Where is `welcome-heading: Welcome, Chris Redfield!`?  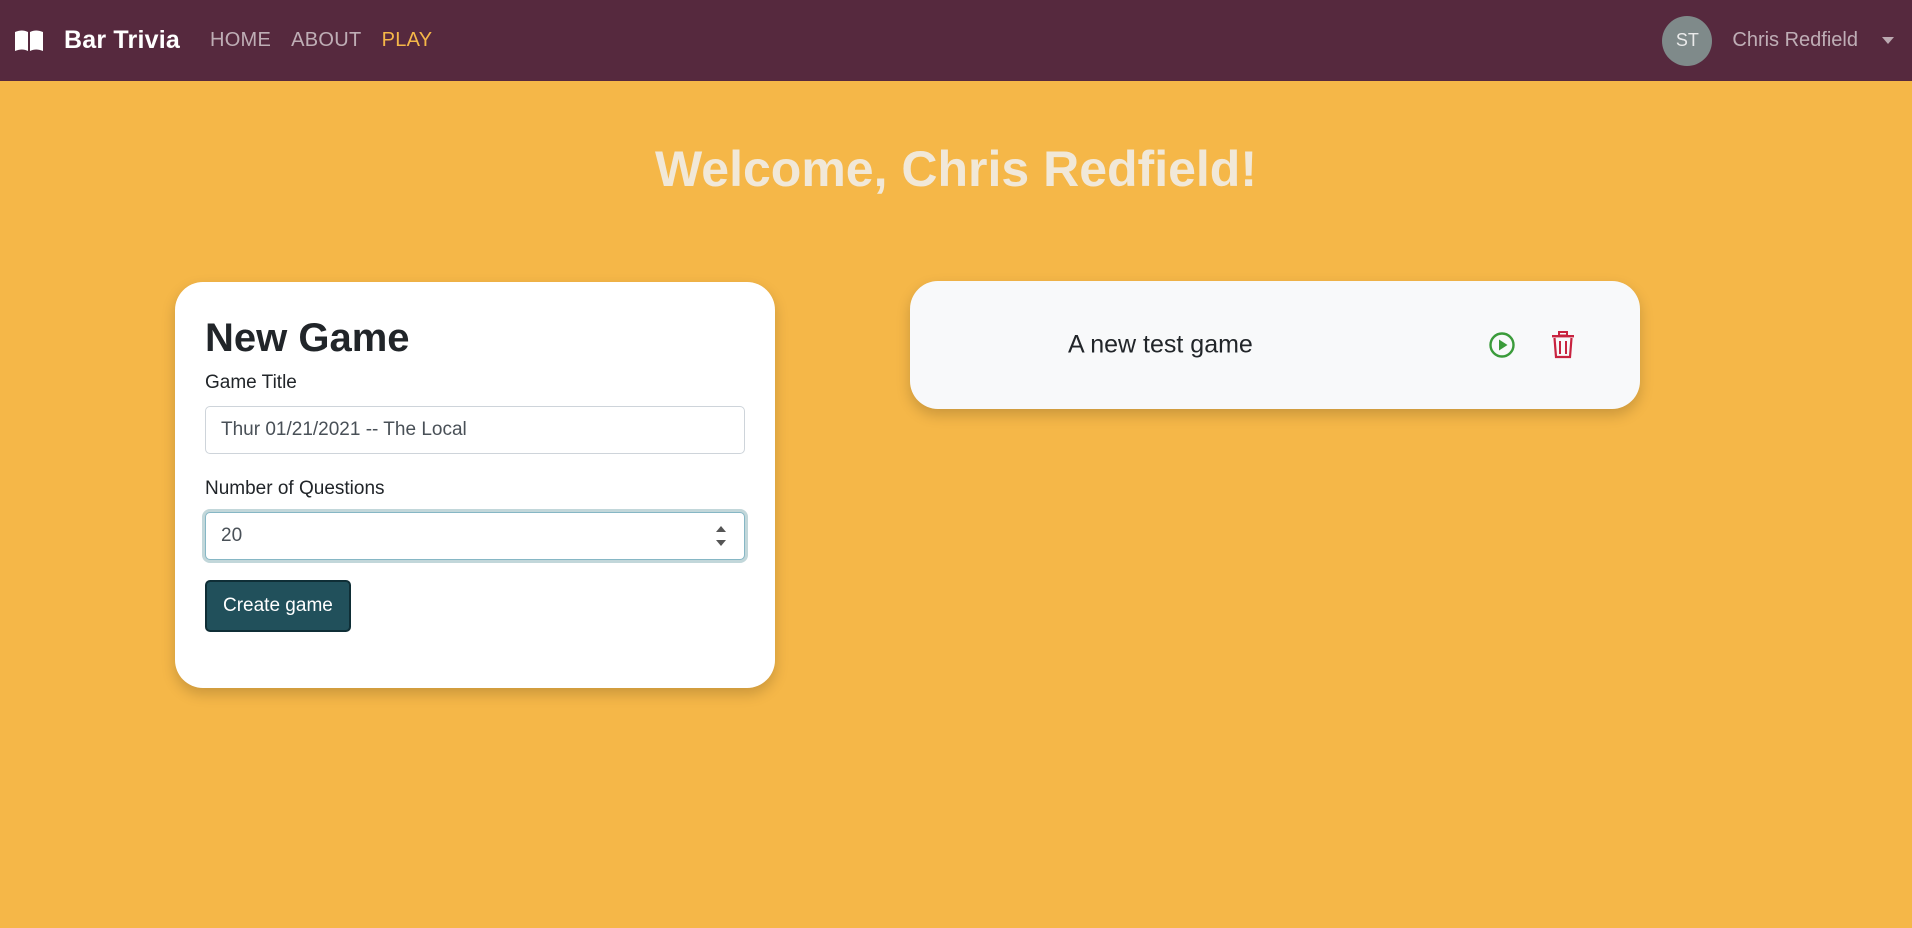
welcome-heading: Welcome, Chris Redfield! is located at coordinates (956, 169).